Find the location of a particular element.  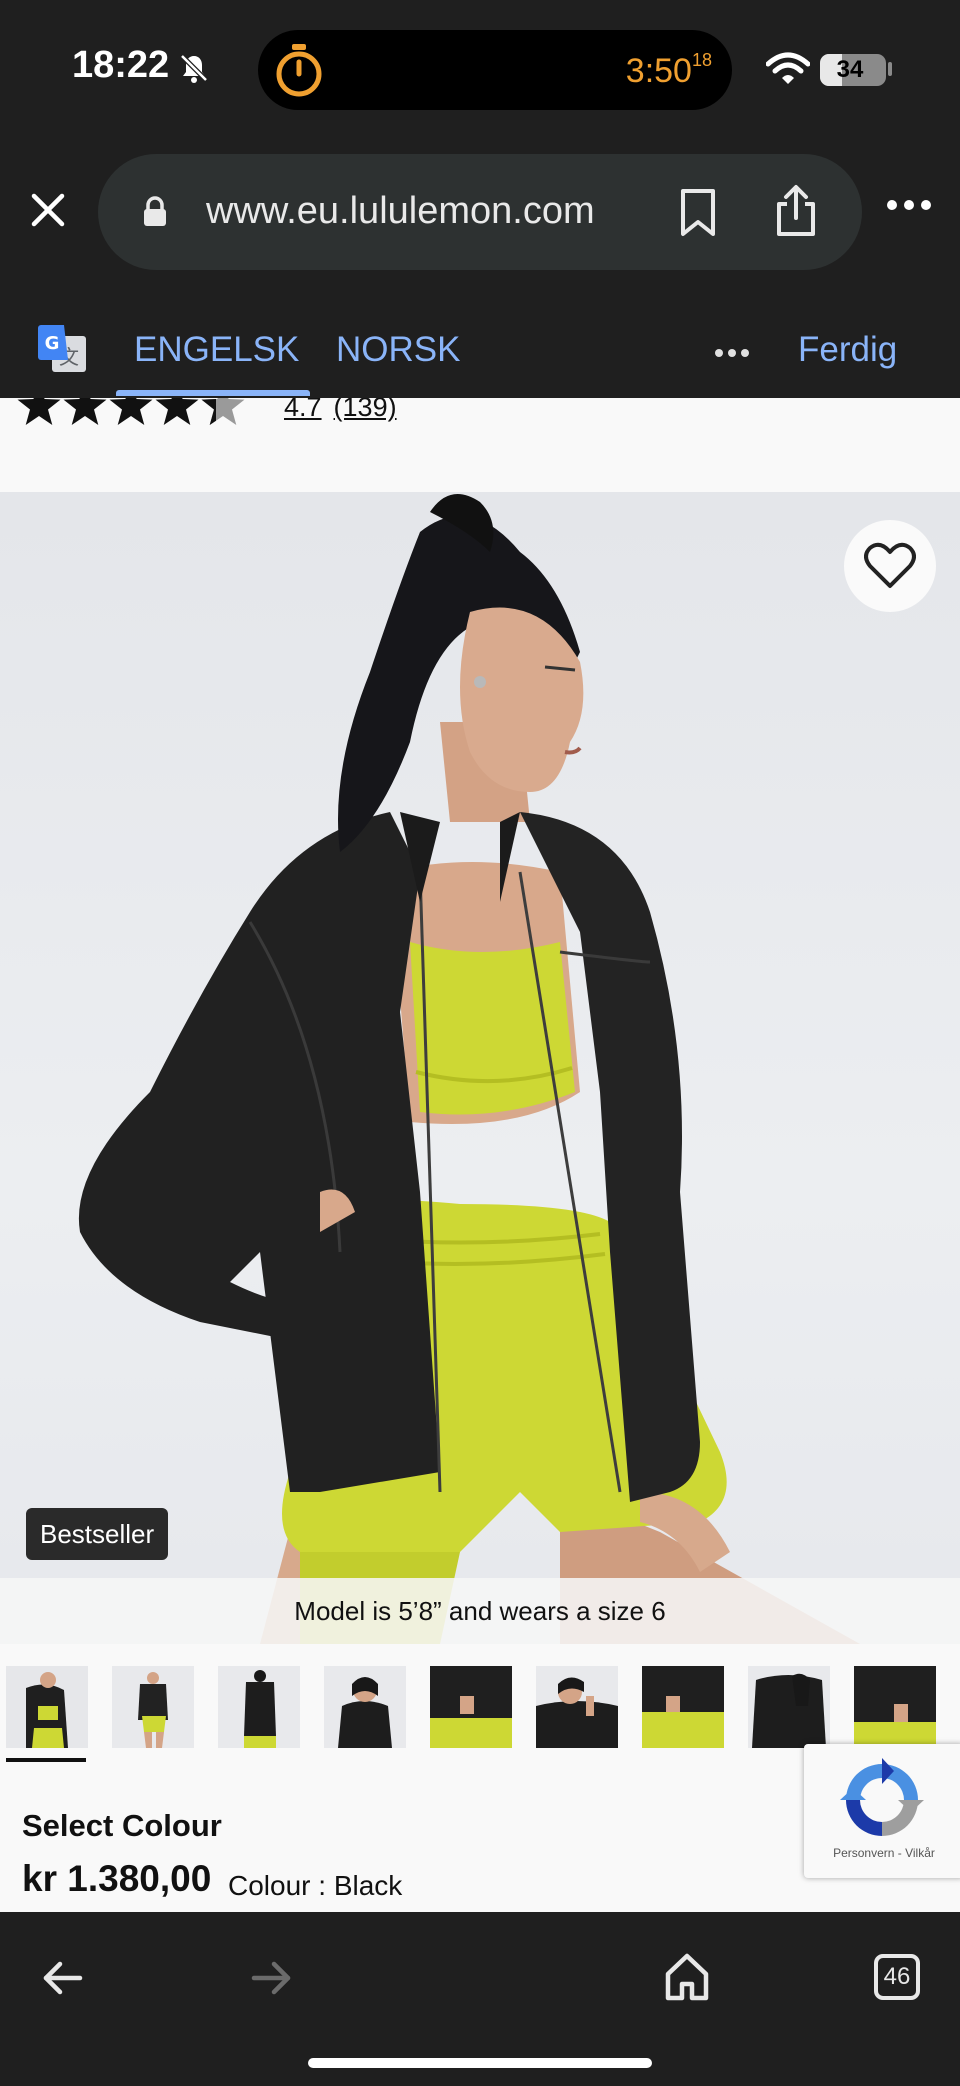

wifi-icon is located at coordinates (788, 68).